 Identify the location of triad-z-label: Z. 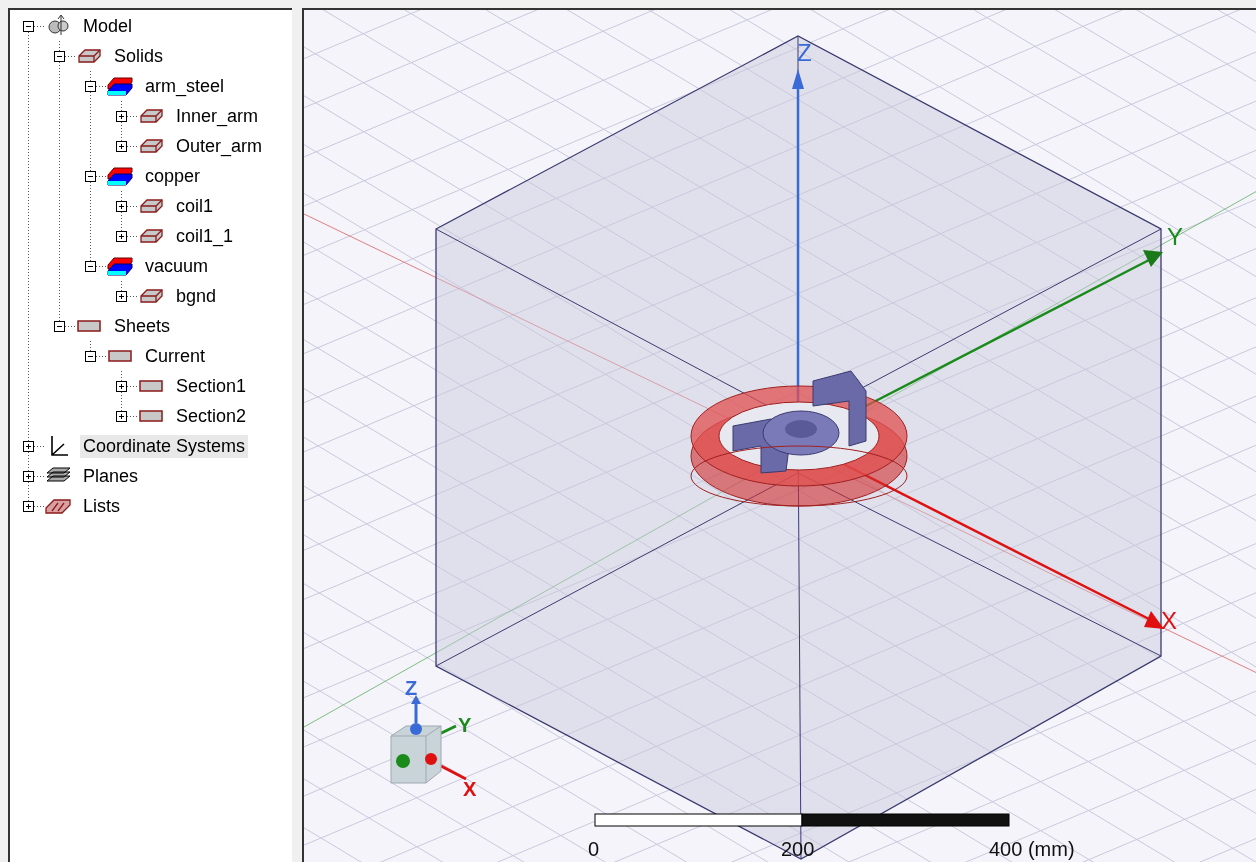
(411, 688).